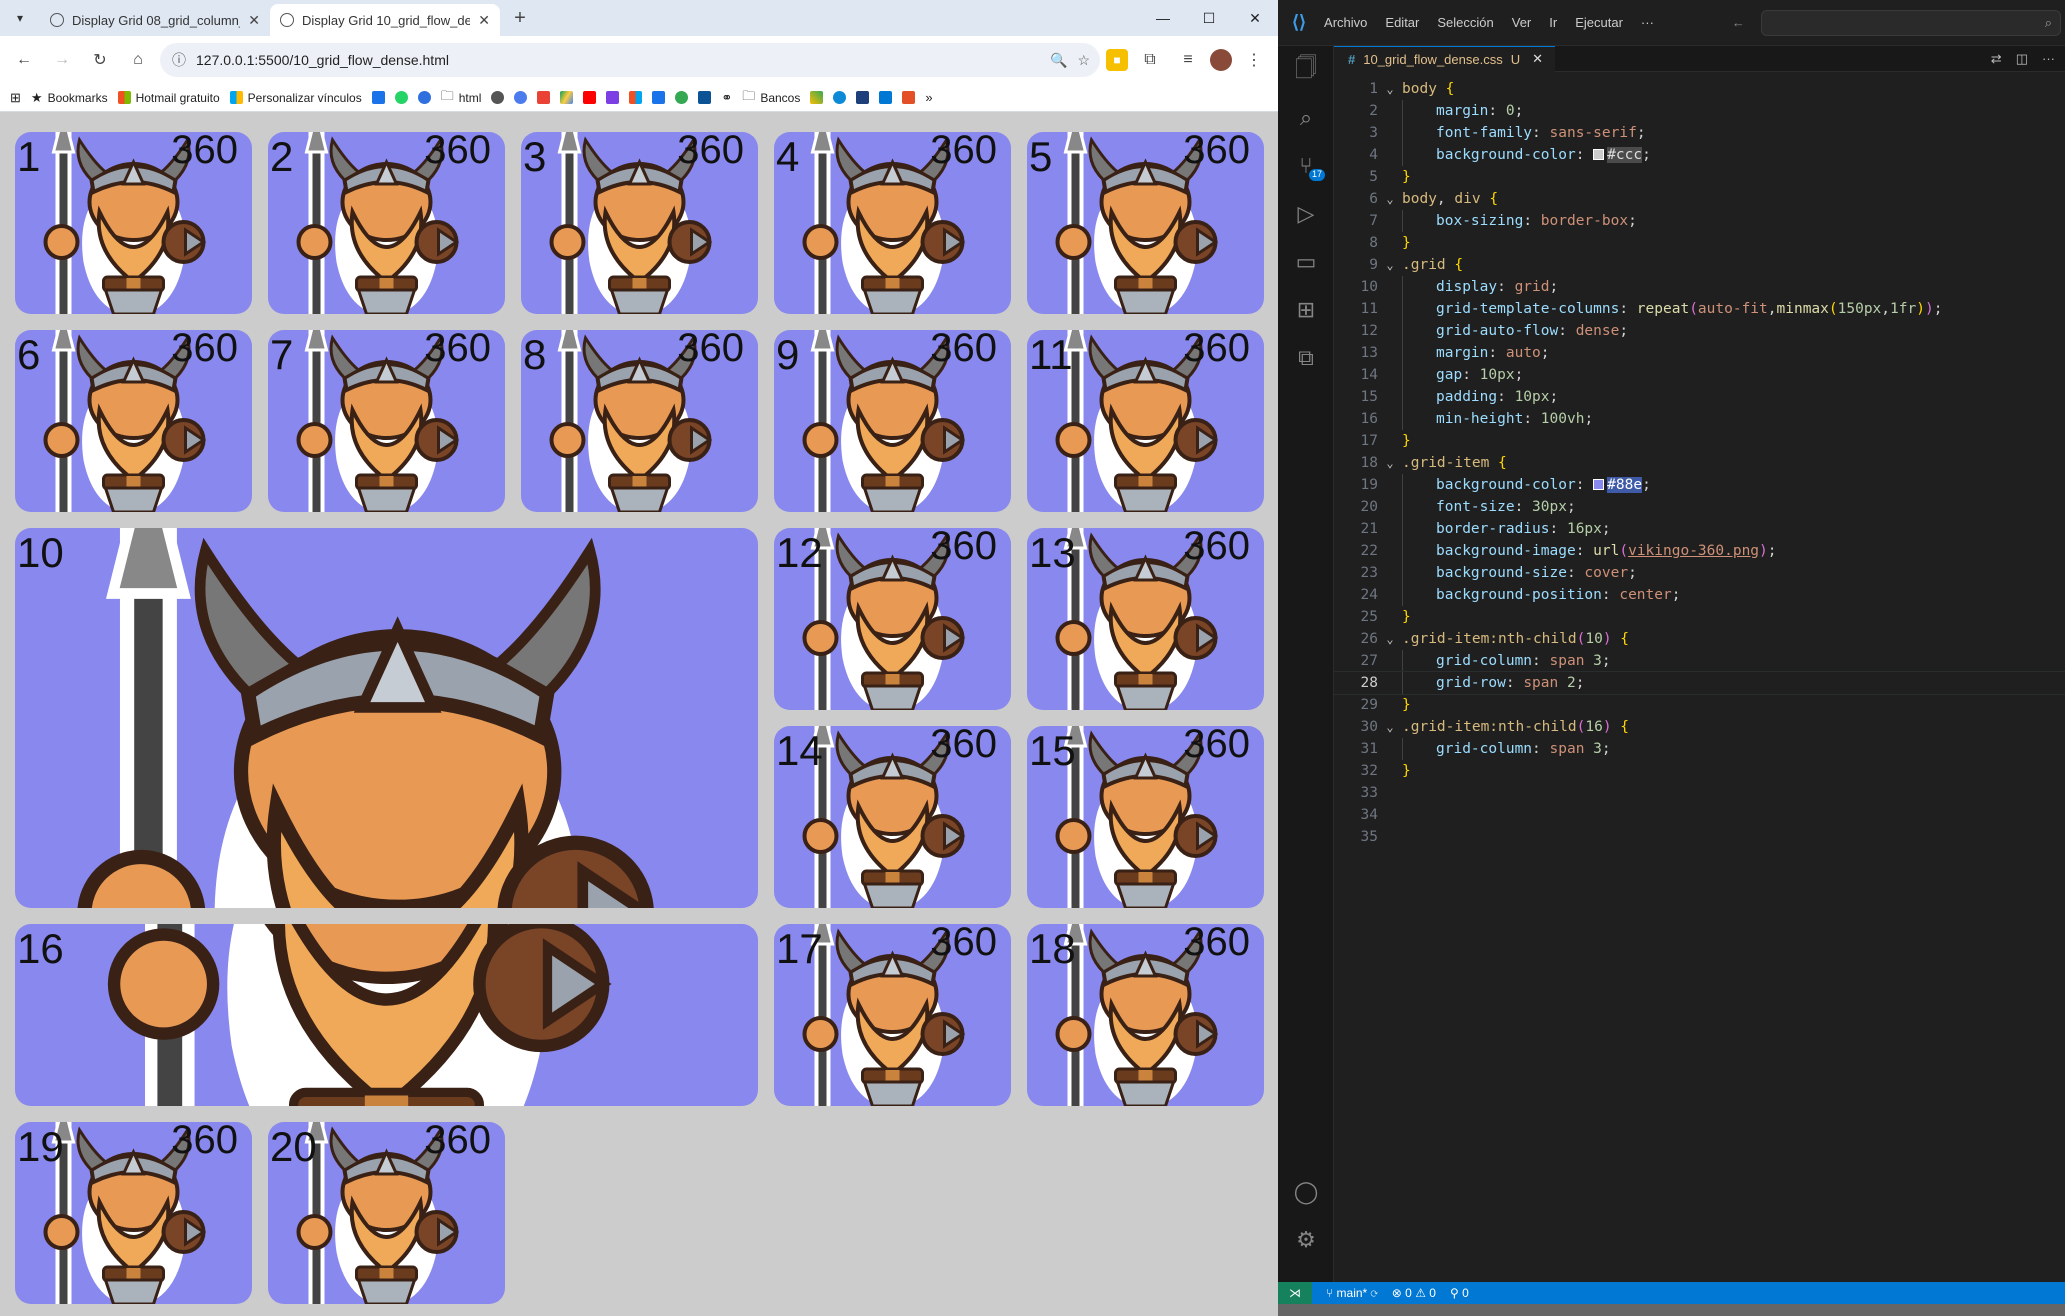 The image size is (2065, 1316). I want to click on code-line: 5}, so click(1699, 177).